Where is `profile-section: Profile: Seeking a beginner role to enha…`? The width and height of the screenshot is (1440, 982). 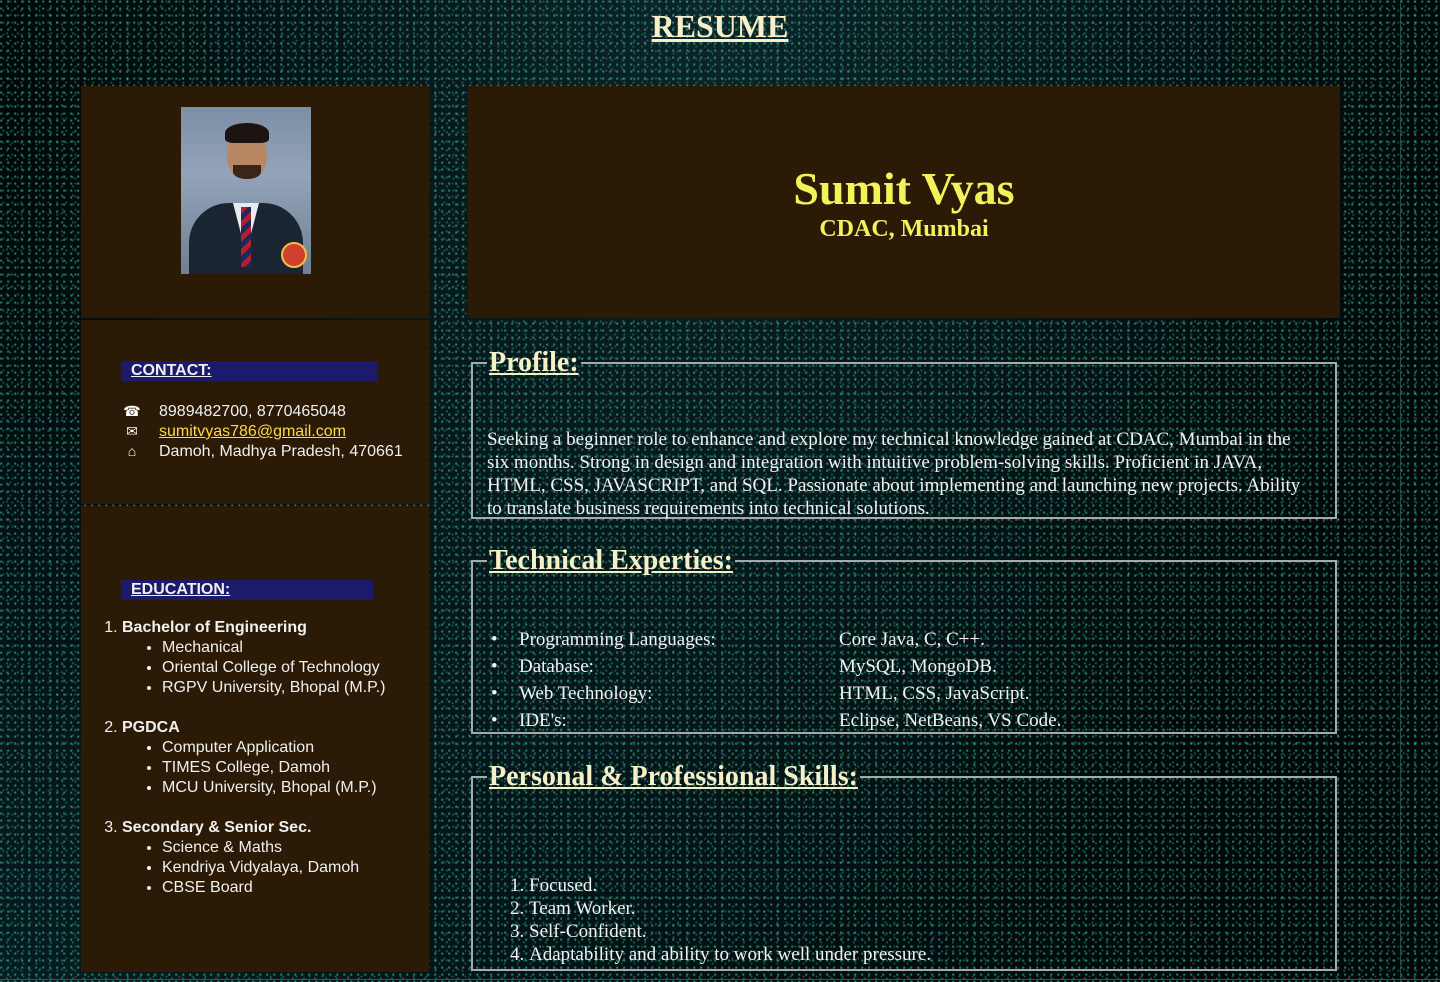 profile-section: Profile: Seeking a beginner role to enha… is located at coordinates (904, 433).